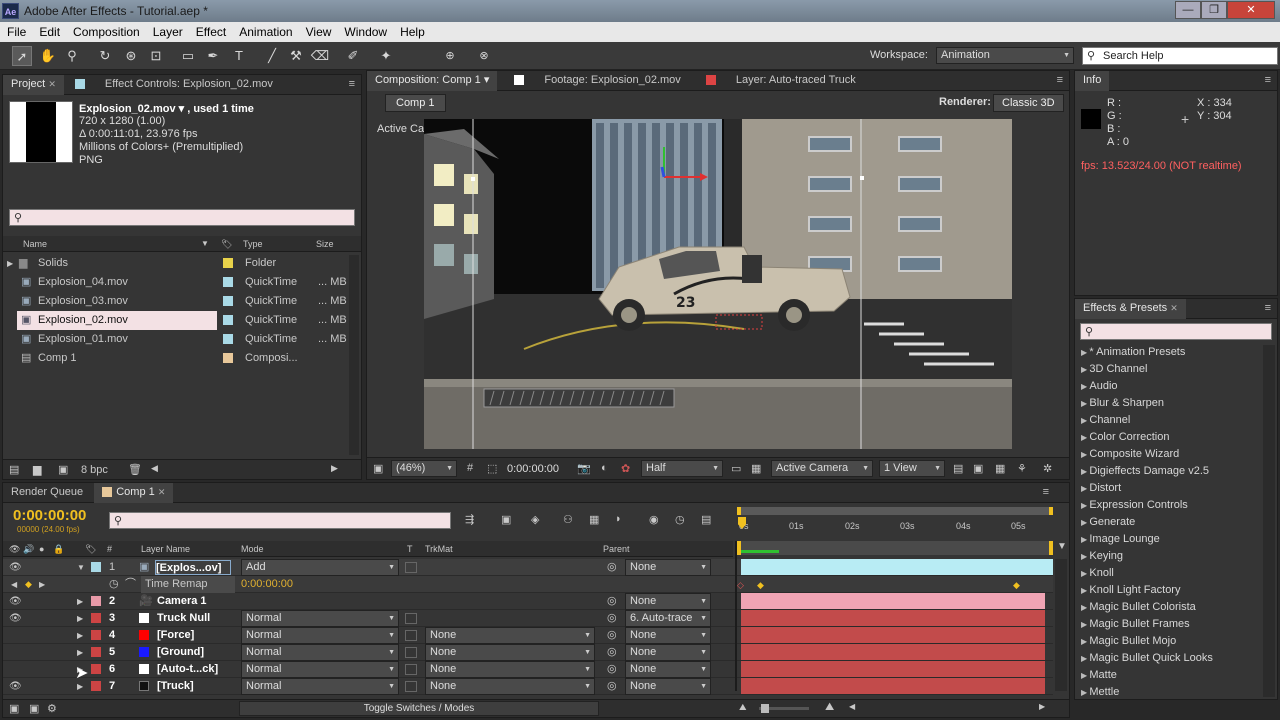 This screenshot has width=1280, height=720. I want to click on solo-toggle-icon: ●, so click(41, 549).